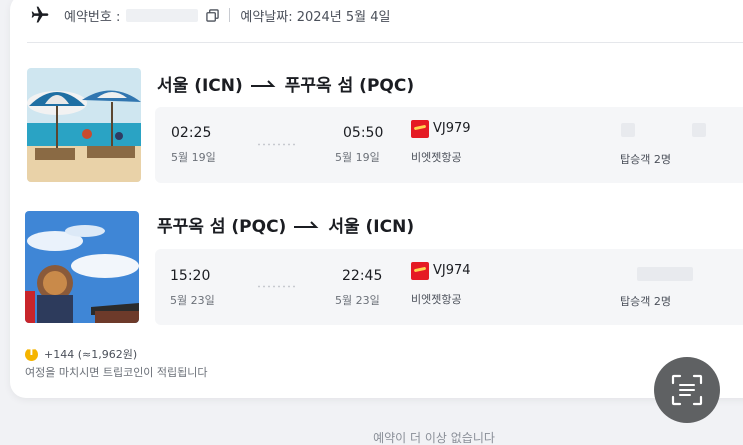  Describe the element at coordinates (191, 133) in the screenshot. I see `depart-time: 02:25` at that location.